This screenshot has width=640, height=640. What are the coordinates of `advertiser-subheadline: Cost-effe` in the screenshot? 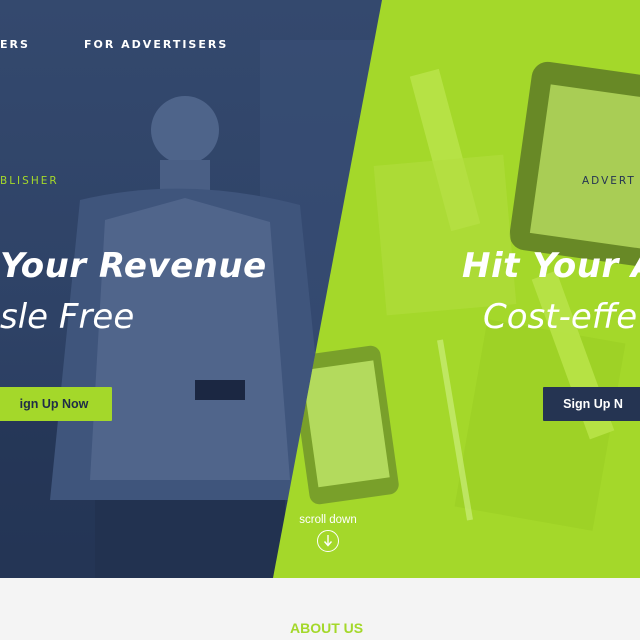 It's located at (560, 317).